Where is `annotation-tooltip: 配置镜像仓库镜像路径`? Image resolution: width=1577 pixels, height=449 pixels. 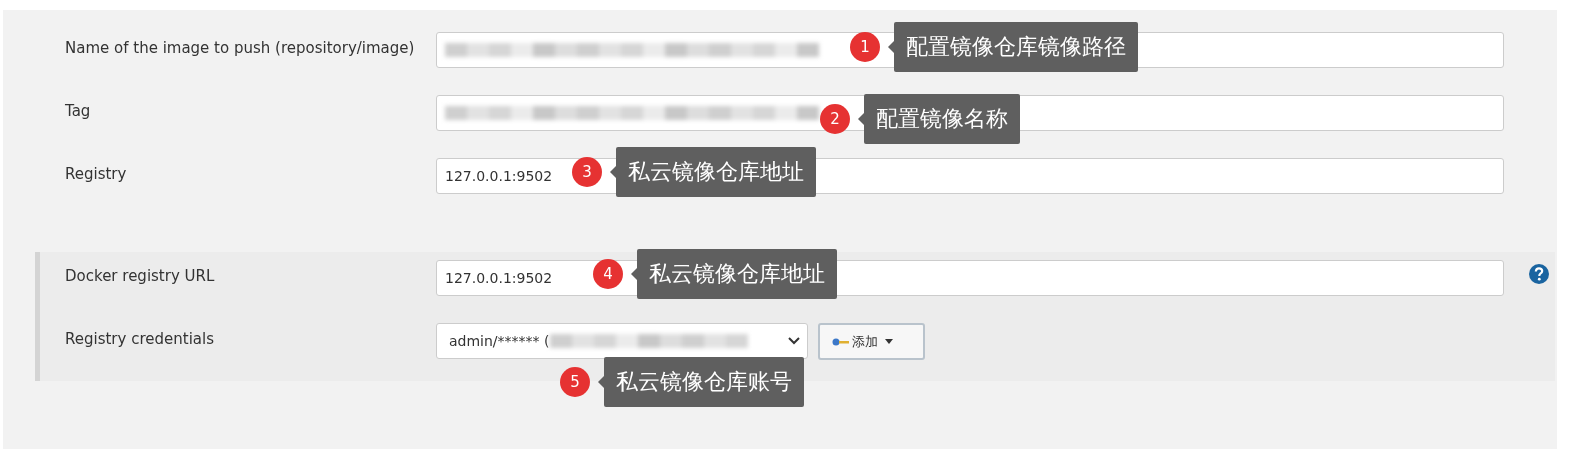 annotation-tooltip: 配置镜像仓库镜像路径 is located at coordinates (1016, 47).